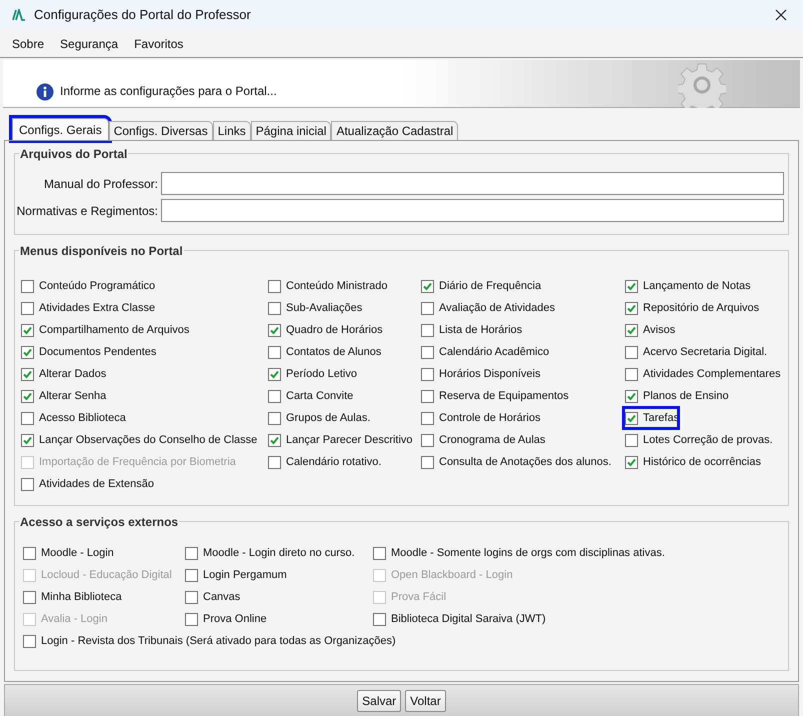 The height and width of the screenshot is (716, 803). What do you see at coordinates (649, 330) in the screenshot?
I see `menu-checkbox: Avisos` at bounding box center [649, 330].